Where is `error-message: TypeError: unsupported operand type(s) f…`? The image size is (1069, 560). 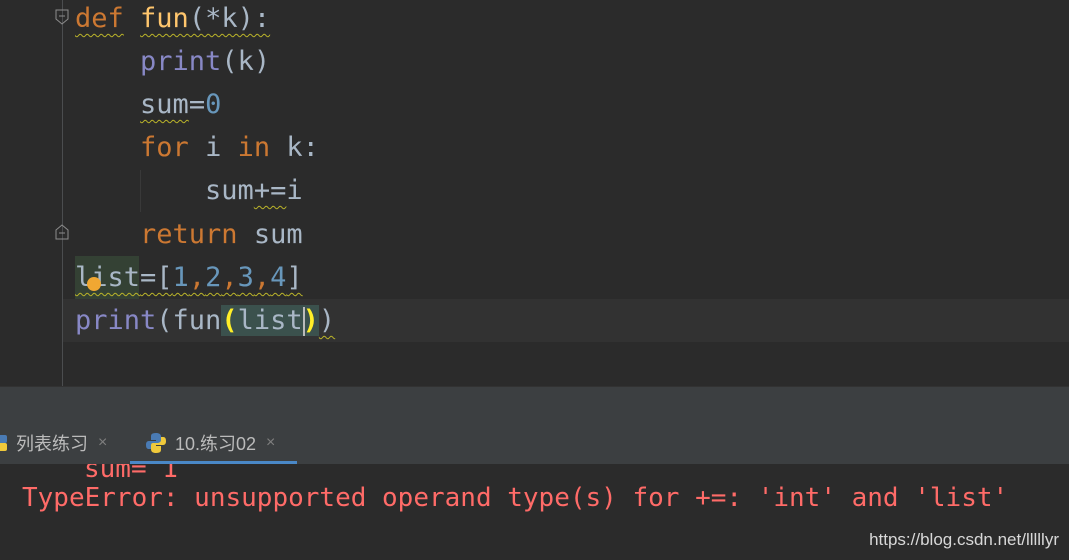 error-message: TypeError: unsupported operand type(s) f… is located at coordinates (515, 498).